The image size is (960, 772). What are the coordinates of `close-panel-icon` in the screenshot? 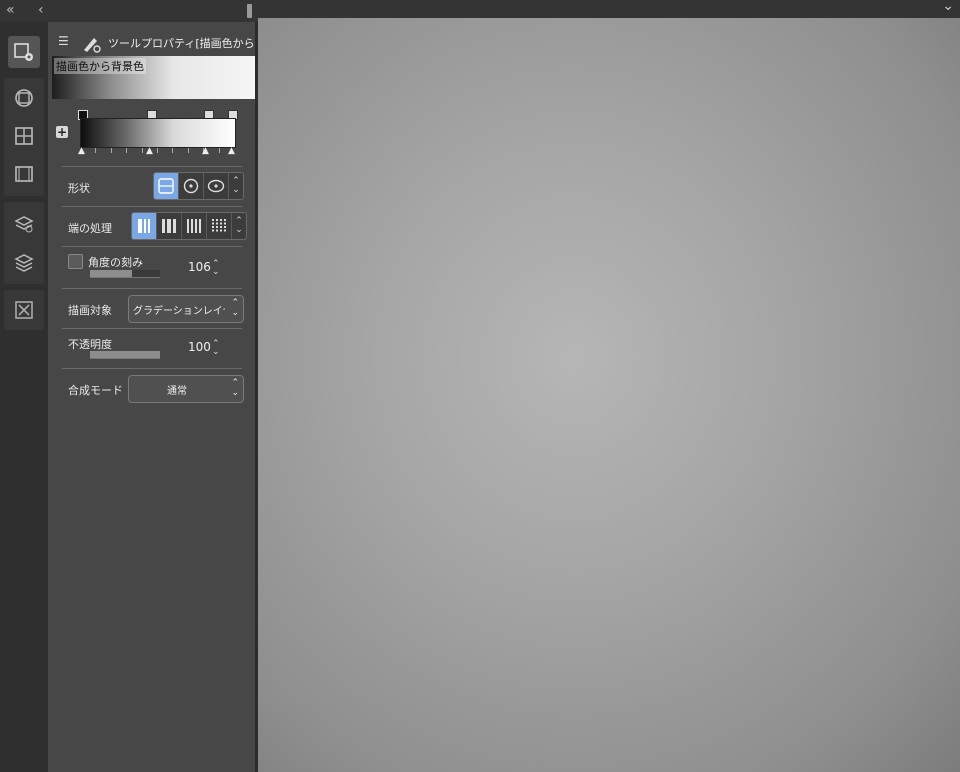 It's located at (24, 310).